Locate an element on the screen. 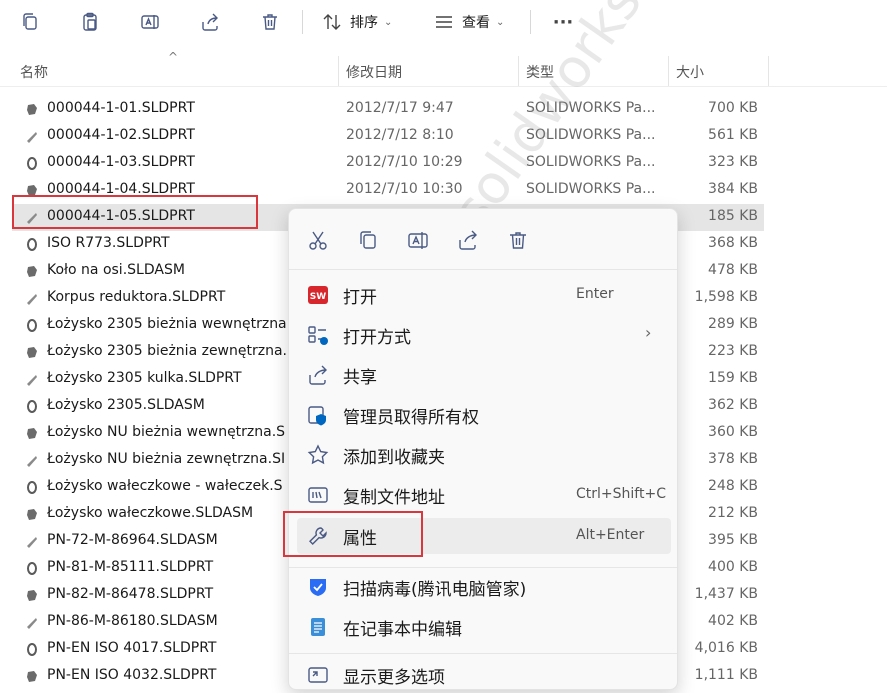 Image resolution: width=887 pixels, height=693 pixels. chevron-down-icon: ⌄ is located at coordinates (500, 22).